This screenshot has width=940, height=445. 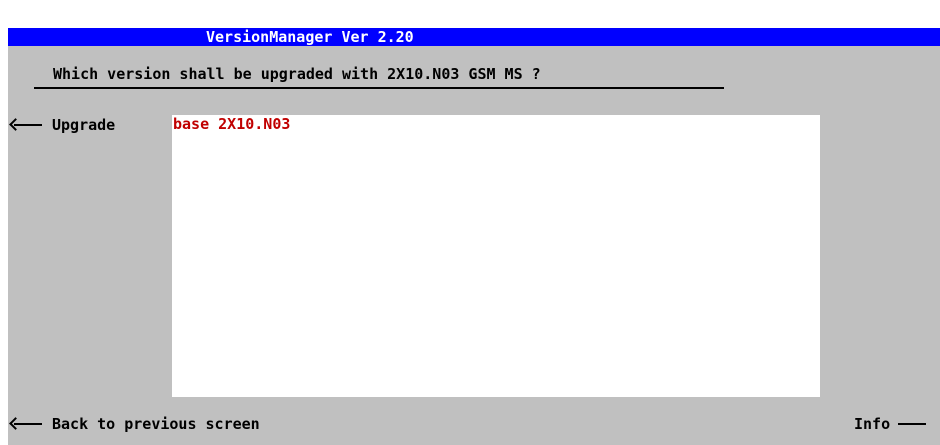 I want to click on window-title: VersionManager Ver 2.20, so click(x=310, y=37).